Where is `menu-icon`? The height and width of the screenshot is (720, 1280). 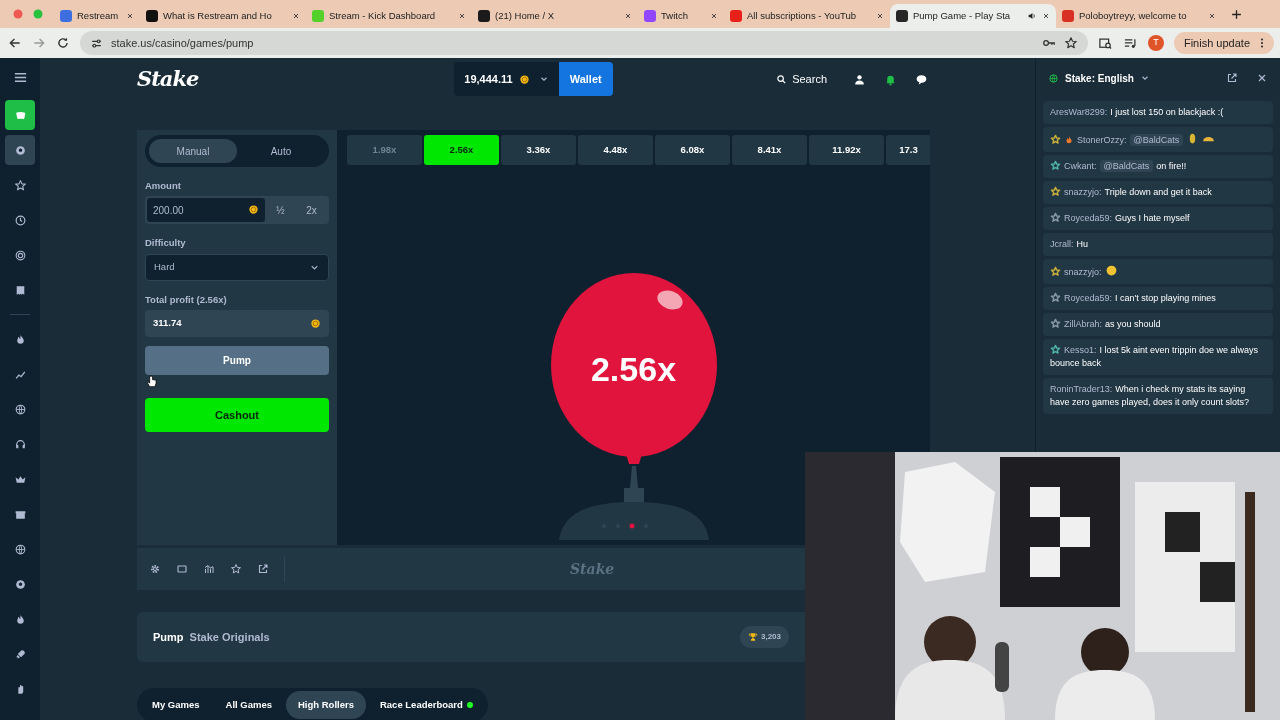
menu-icon is located at coordinates (20, 77).